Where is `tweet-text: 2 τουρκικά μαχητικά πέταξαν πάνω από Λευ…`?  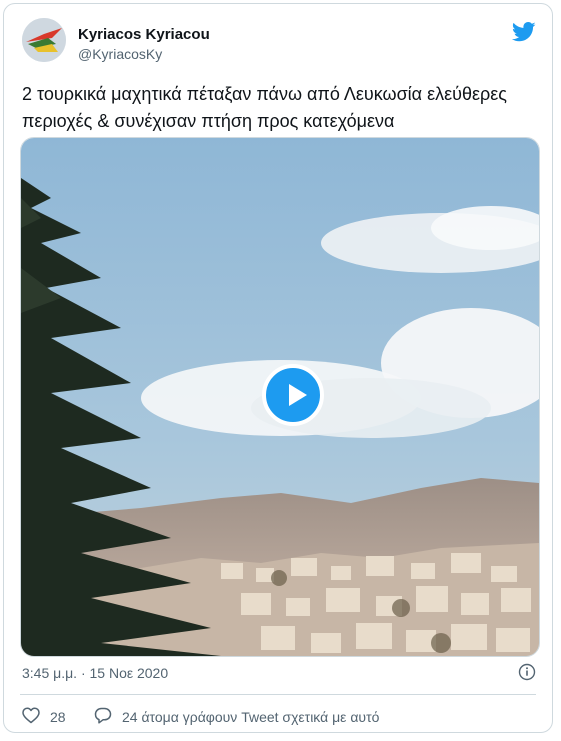
tweet-text: 2 τουρκικά μαχητικά πέταξαν πάνω από Λευ… is located at coordinates (264, 107).